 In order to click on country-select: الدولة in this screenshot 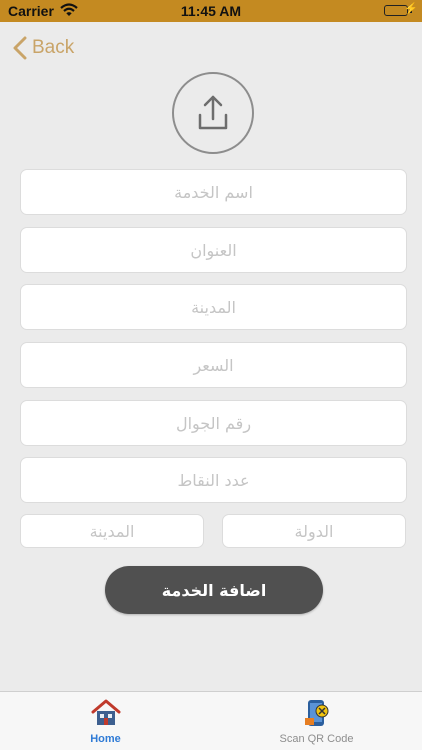, I will do `click(314, 531)`.